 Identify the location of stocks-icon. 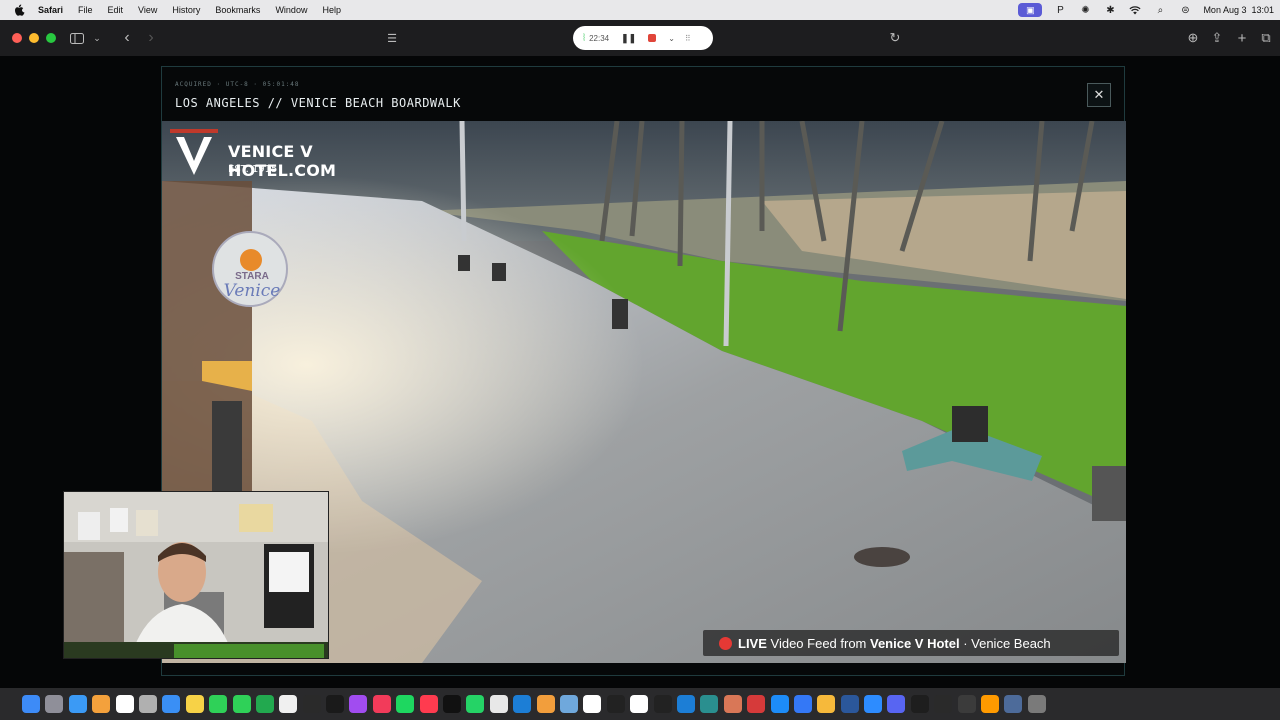
(311, 704).